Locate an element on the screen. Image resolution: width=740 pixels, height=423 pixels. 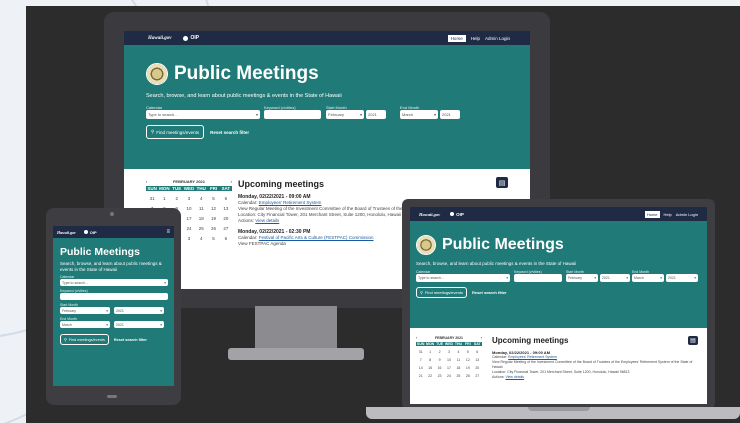
cal-date: 9 is located at coordinates (439, 360).